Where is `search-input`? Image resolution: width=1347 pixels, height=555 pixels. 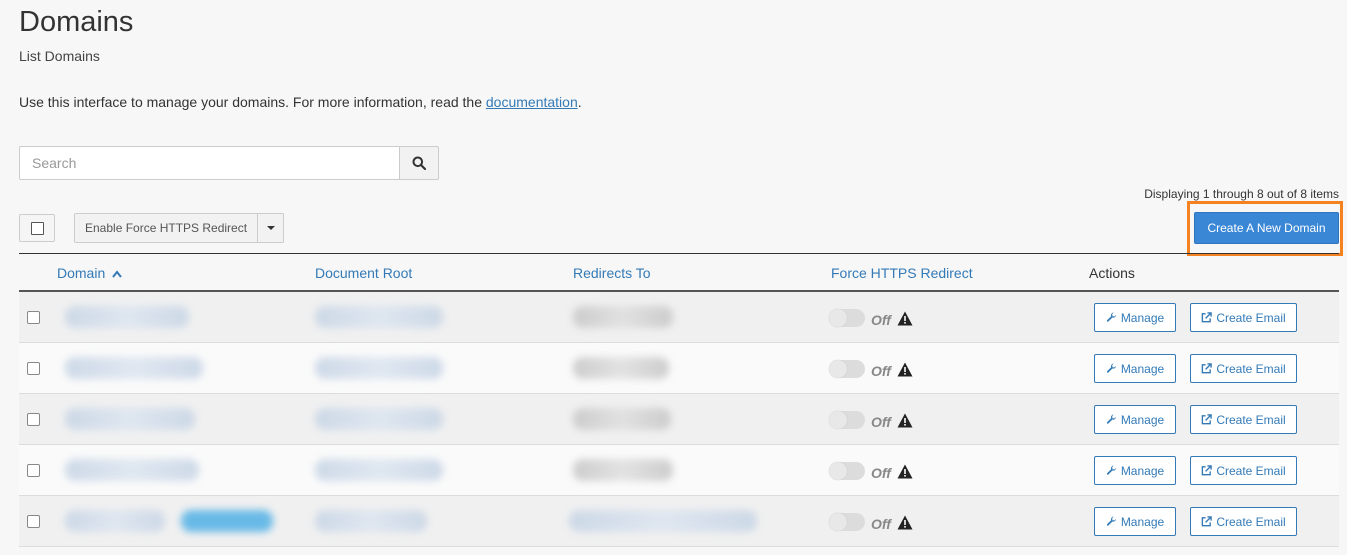 search-input is located at coordinates (209, 163).